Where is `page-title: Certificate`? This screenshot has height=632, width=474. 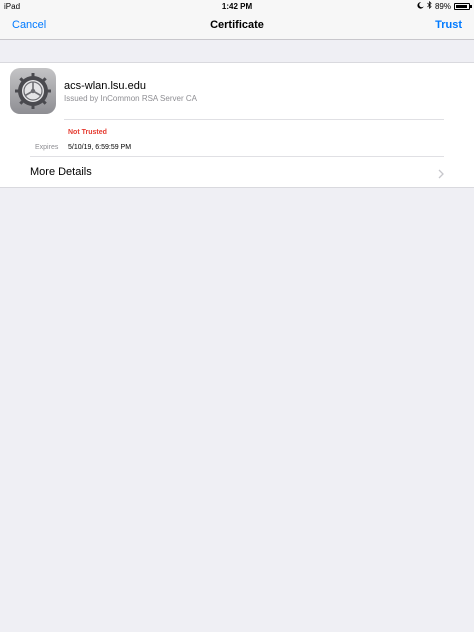
page-title: Certificate is located at coordinates (237, 25).